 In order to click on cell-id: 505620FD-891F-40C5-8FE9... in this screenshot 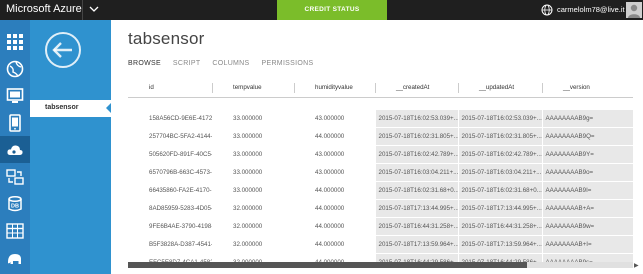, I will do `click(170, 154)`.